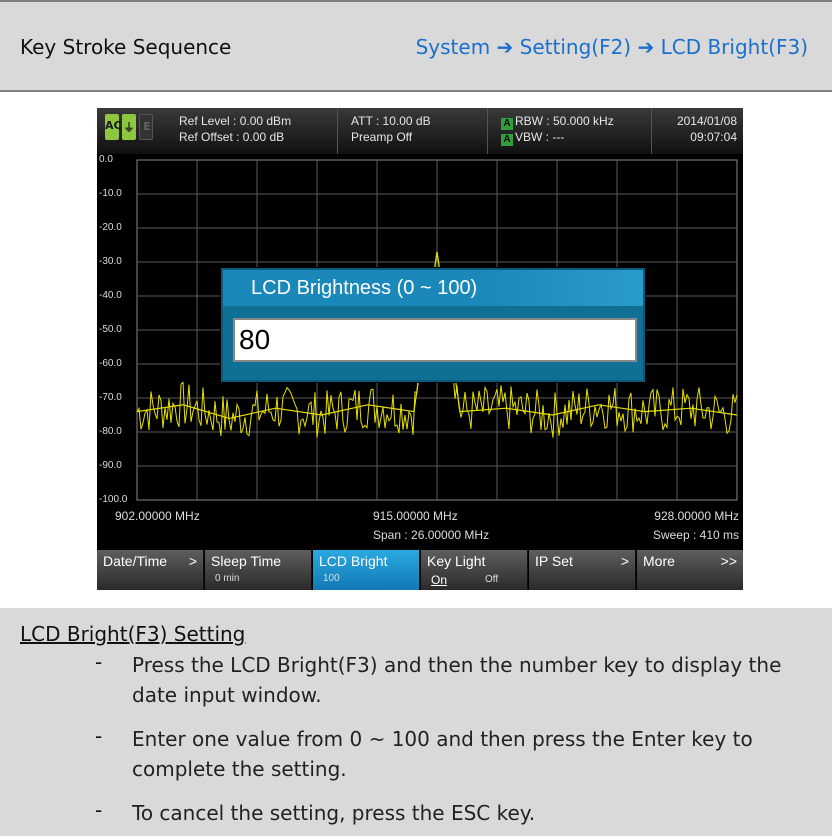  Describe the element at coordinates (133, 634) in the screenshot. I see `section-title: LCD Bright(F3) Setting` at that location.